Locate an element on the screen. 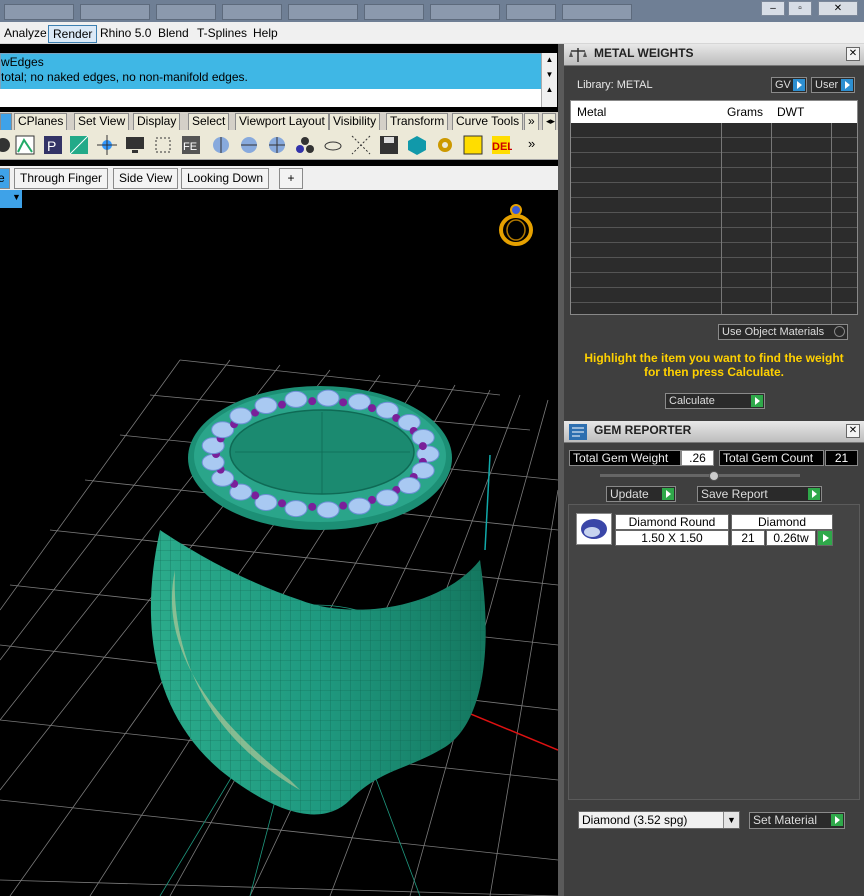 This screenshot has height=896, width=864. gem-slider-track is located at coordinates (700, 475).